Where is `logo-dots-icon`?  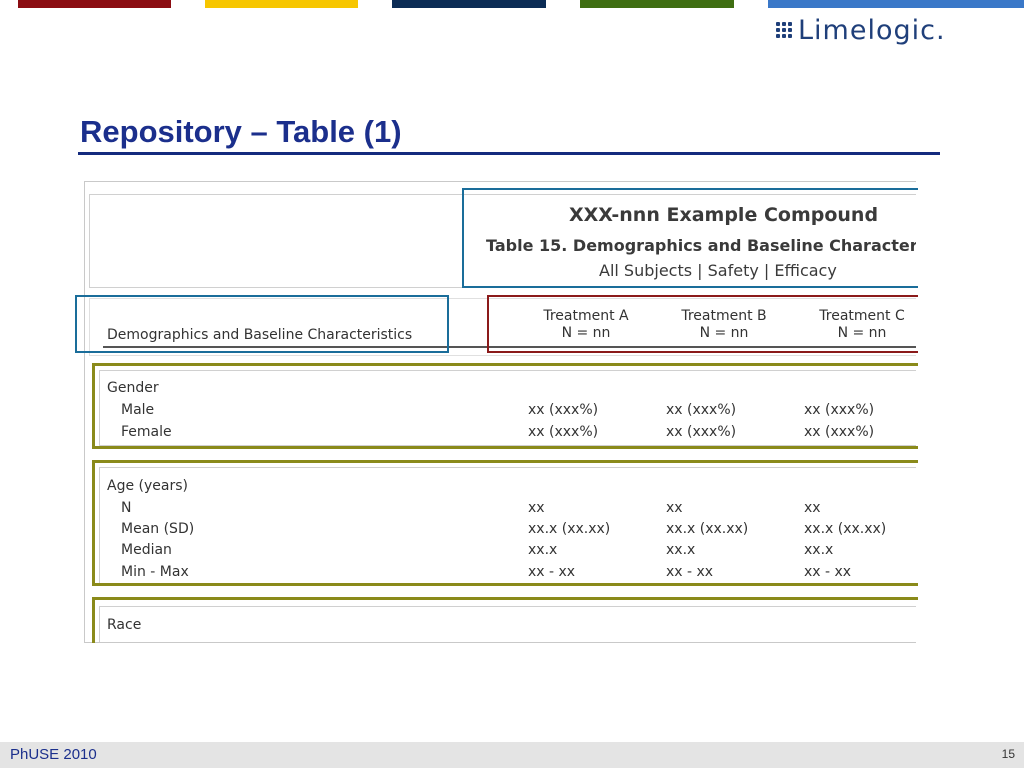 logo-dots-icon is located at coordinates (784, 30).